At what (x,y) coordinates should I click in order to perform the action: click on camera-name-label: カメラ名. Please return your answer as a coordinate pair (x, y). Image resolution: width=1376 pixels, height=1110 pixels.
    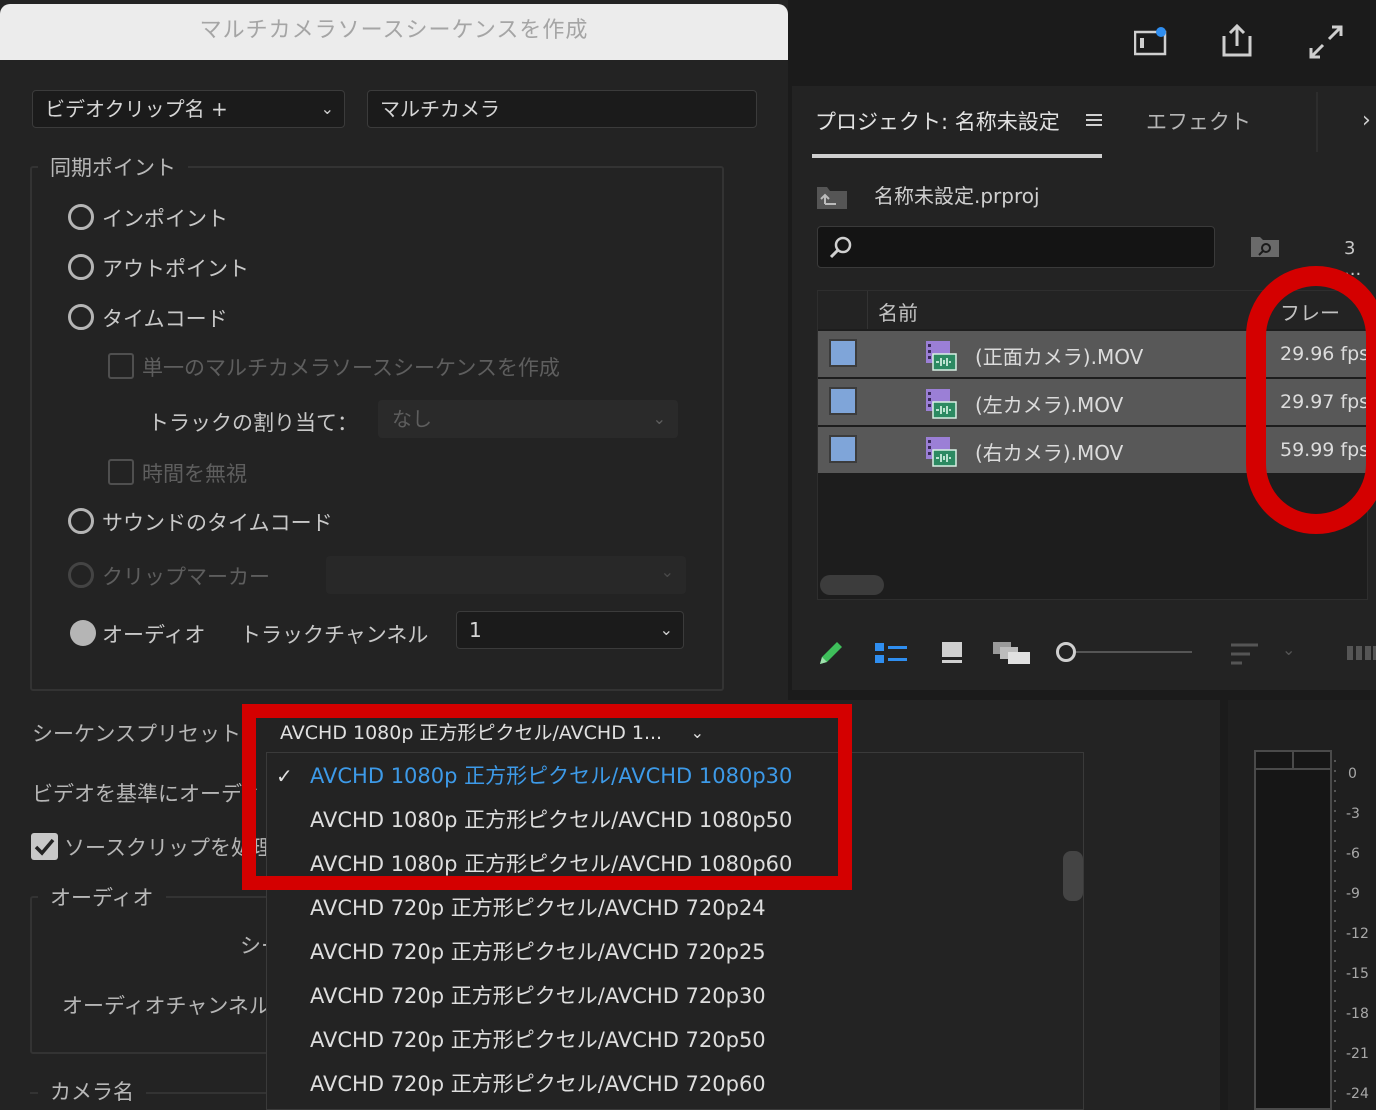
    Looking at the image, I should click on (92, 1091).